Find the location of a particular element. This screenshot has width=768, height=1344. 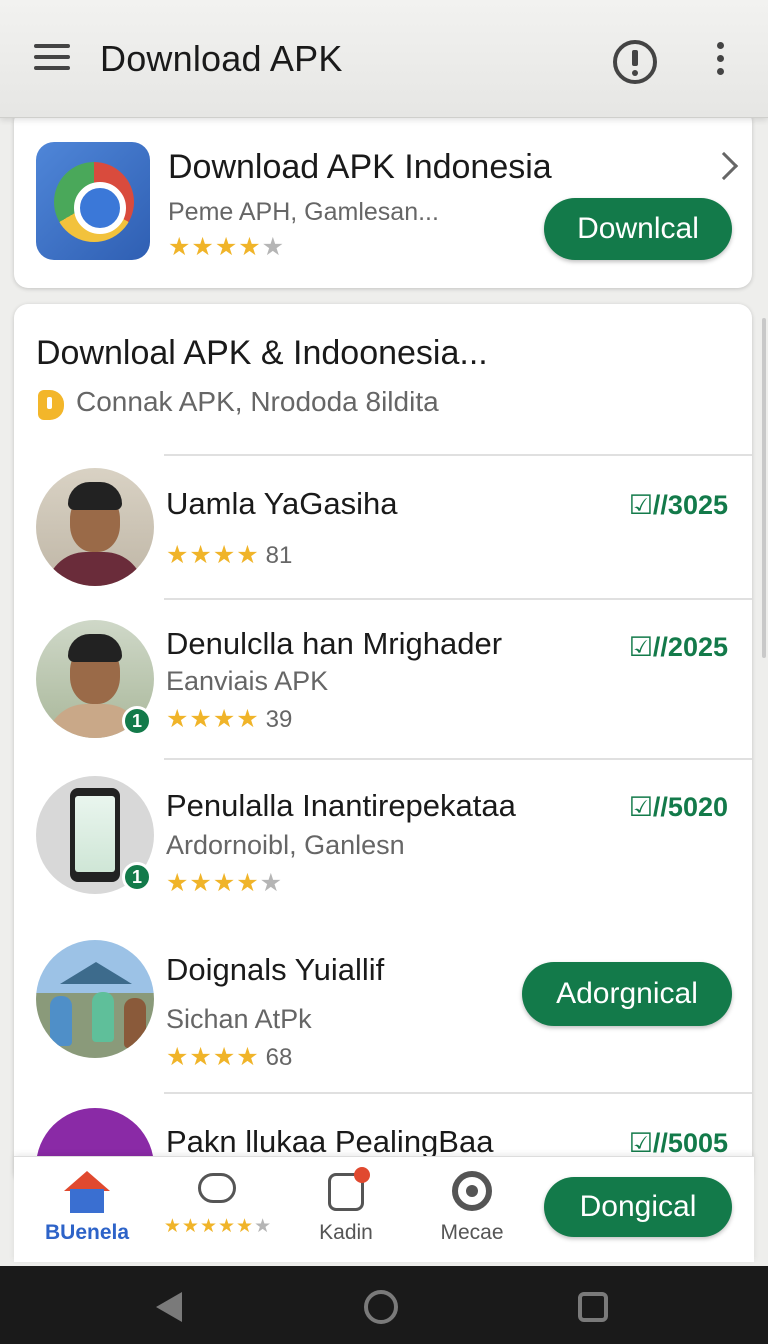

item-date: ☑//5005 is located at coordinates (678, 1143).